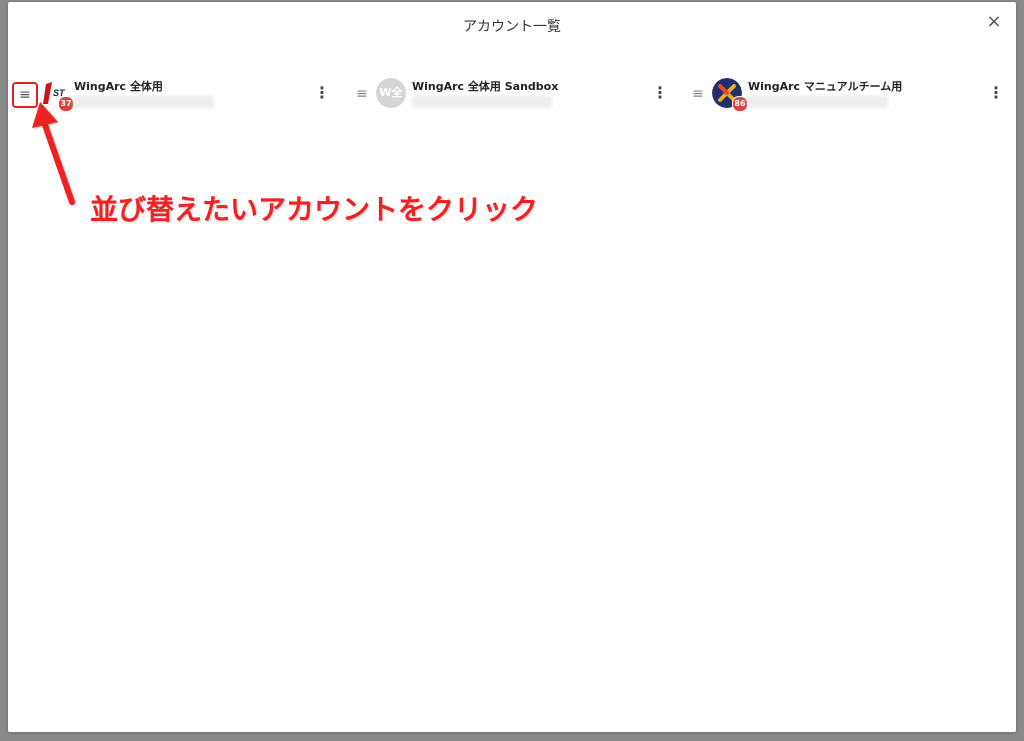 The width and height of the screenshot is (1024, 741). Describe the element at coordinates (994, 22) in the screenshot. I see `close-button: ×` at that location.